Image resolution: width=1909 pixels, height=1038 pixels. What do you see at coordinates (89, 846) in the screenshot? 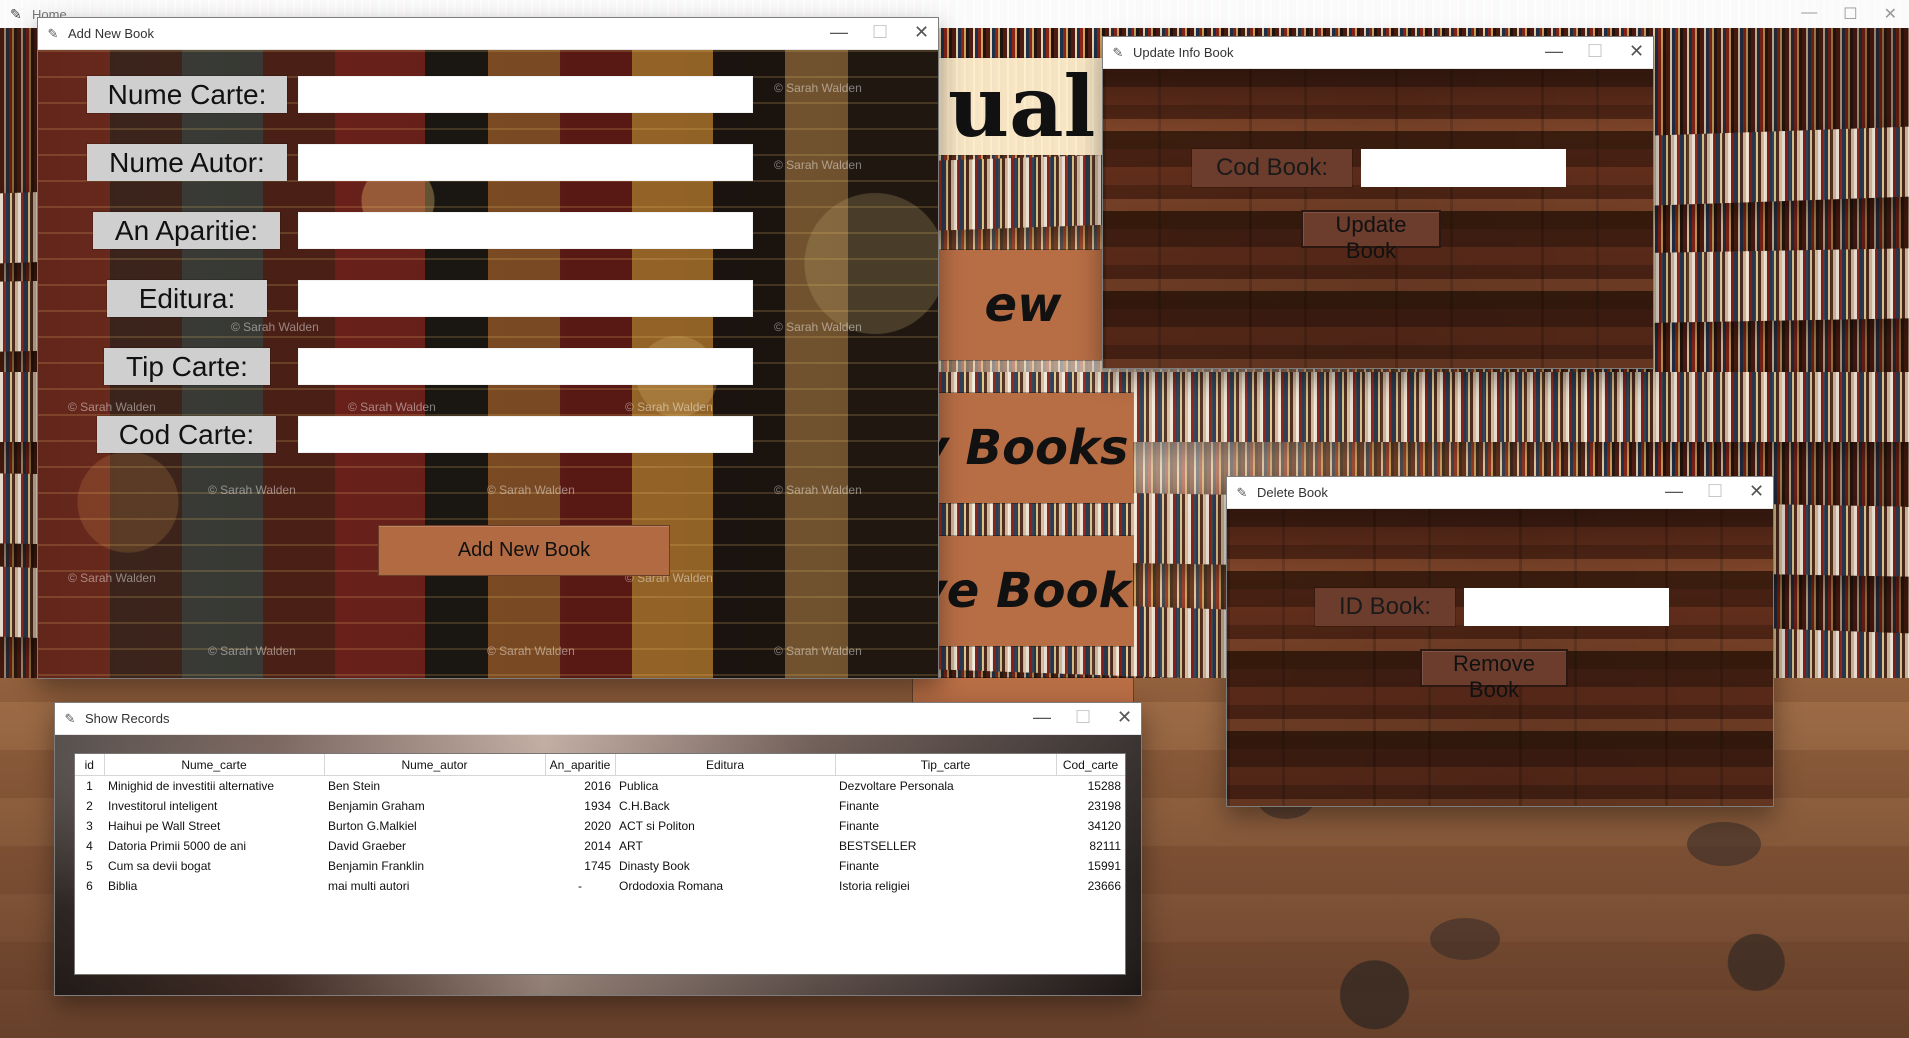
I see `record-id: 4` at bounding box center [89, 846].